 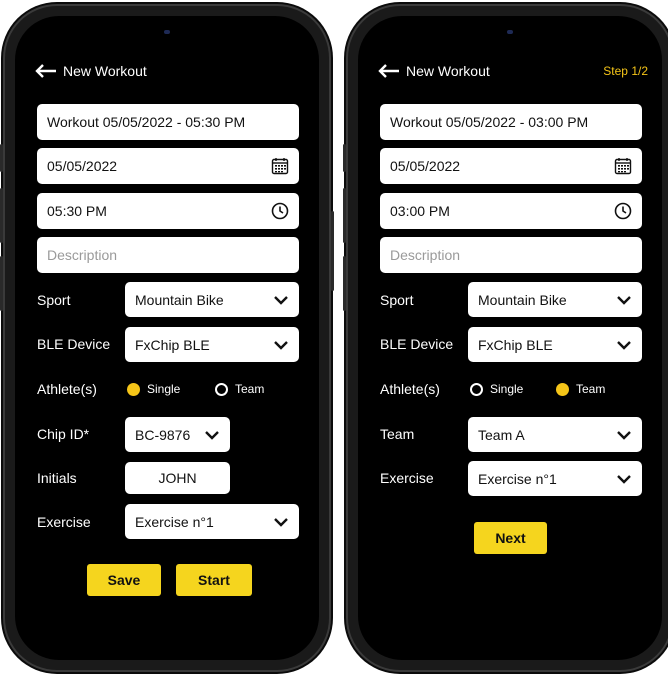 I want to click on header: New Workout Step 1/2, so click(x=513, y=71).